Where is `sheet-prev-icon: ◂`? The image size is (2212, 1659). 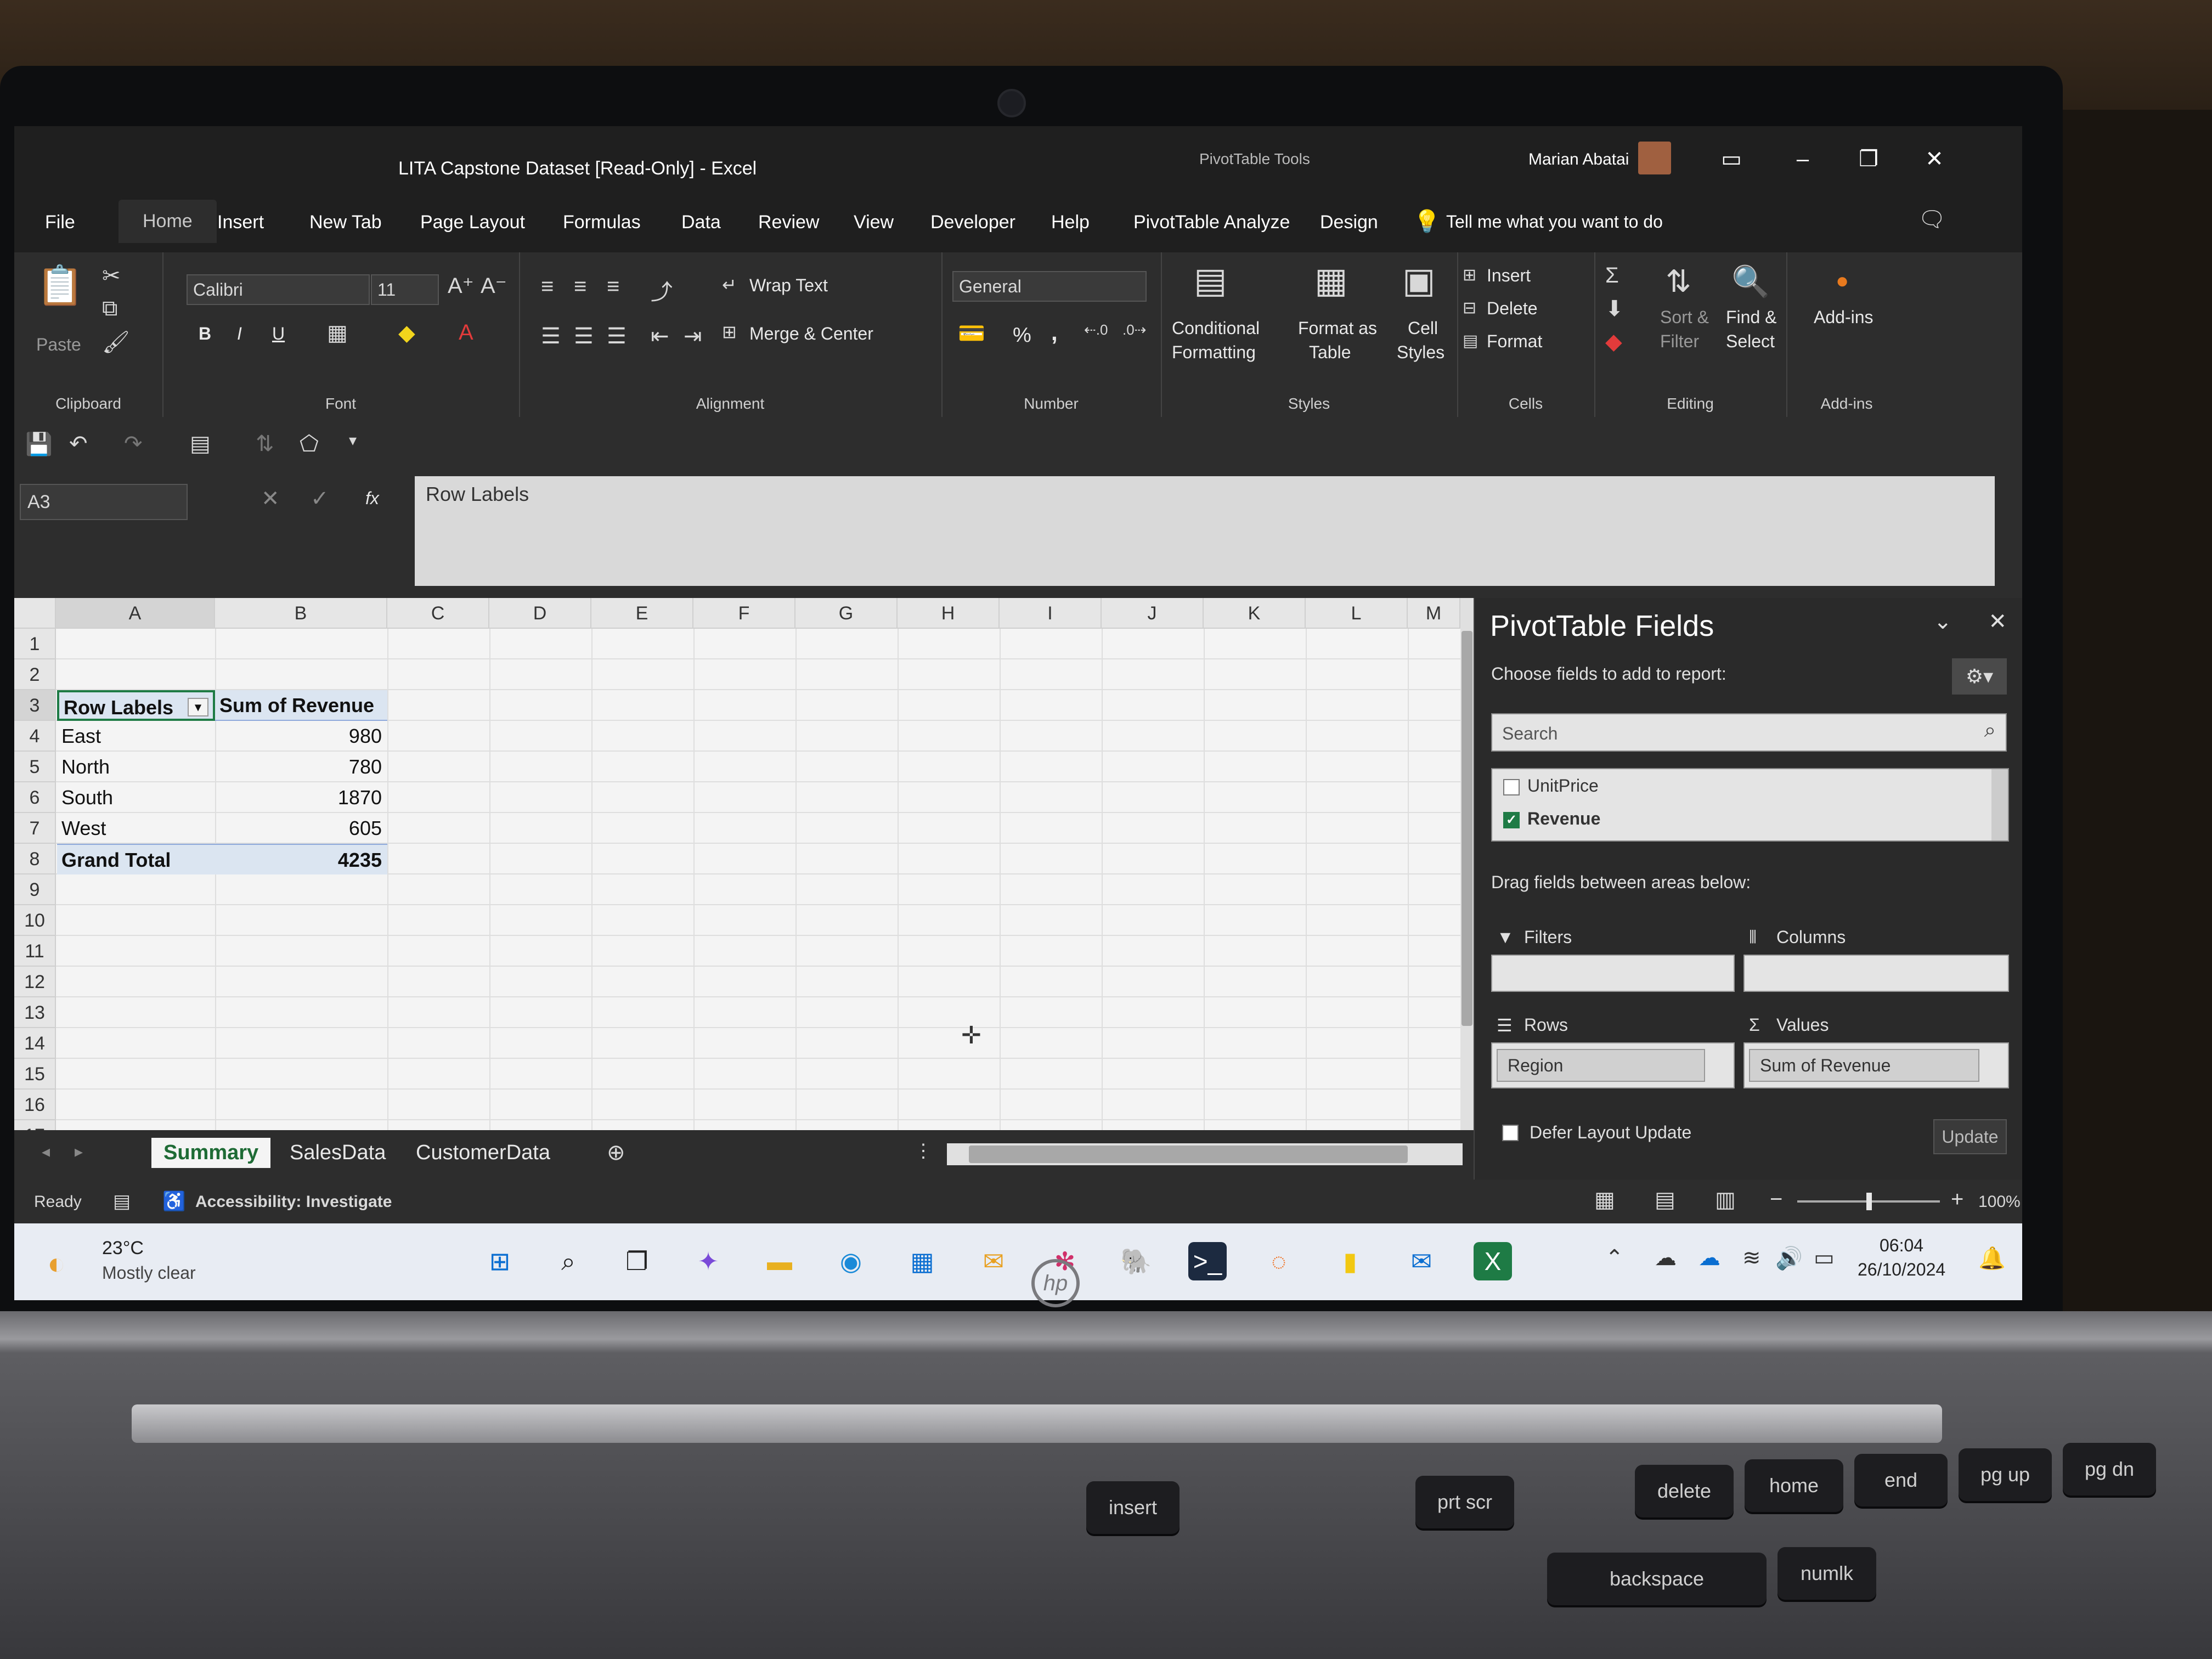 sheet-prev-icon: ◂ is located at coordinates (46, 1152).